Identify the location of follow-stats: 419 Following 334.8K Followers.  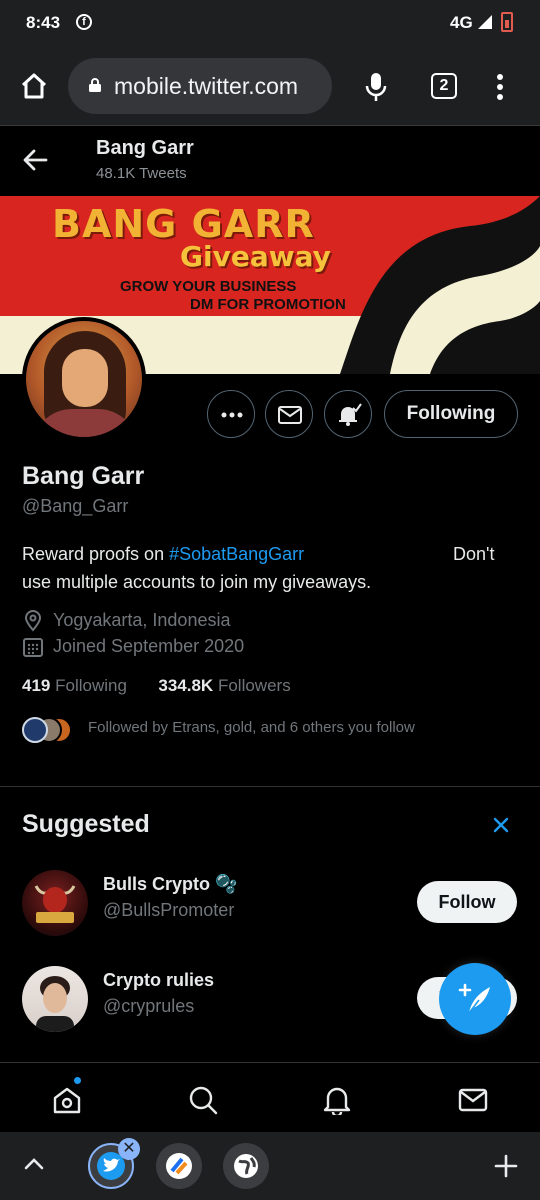
(156, 686).